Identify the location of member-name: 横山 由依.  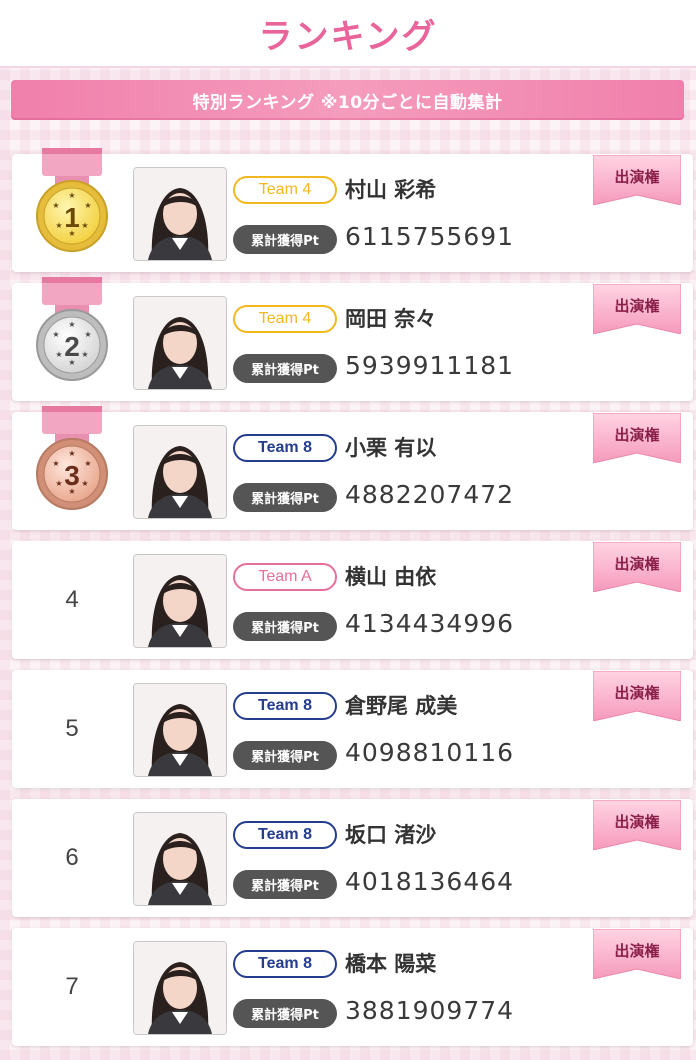
(390, 576).